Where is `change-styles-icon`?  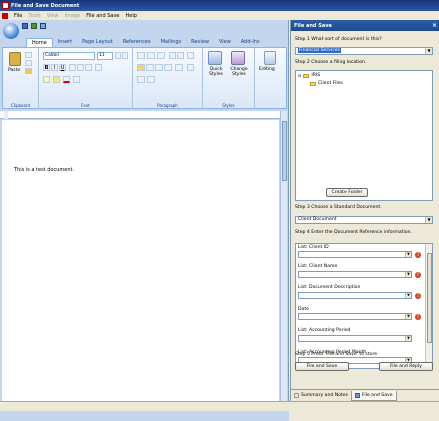 change-styles-icon is located at coordinates (238, 58).